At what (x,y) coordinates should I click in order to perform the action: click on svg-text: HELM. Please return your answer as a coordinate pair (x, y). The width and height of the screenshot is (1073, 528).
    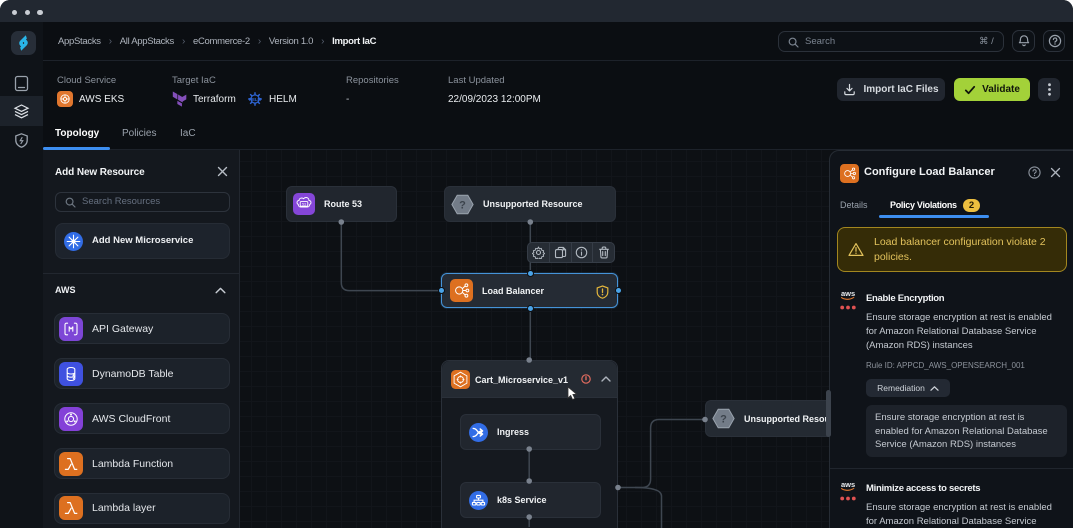
    Looking at the image, I should click on (255, 99).